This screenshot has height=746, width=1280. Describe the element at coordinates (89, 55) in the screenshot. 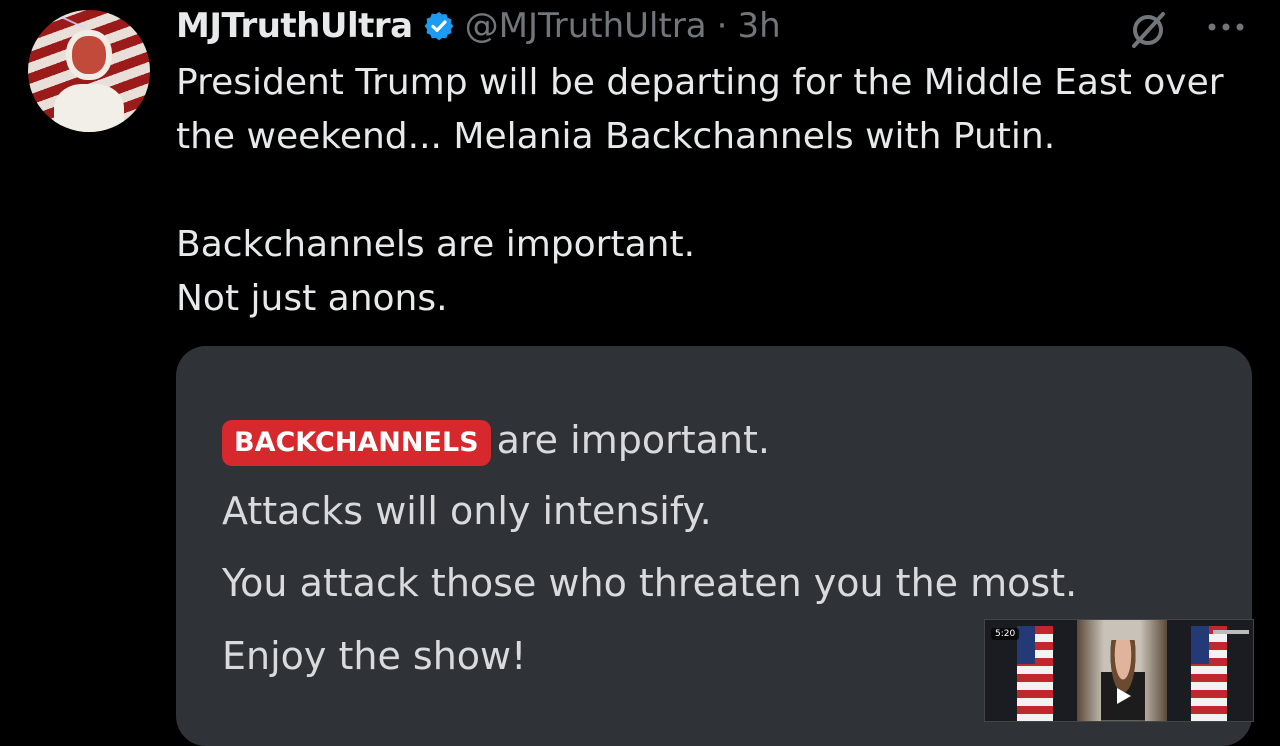

I see `avatar-face` at that location.